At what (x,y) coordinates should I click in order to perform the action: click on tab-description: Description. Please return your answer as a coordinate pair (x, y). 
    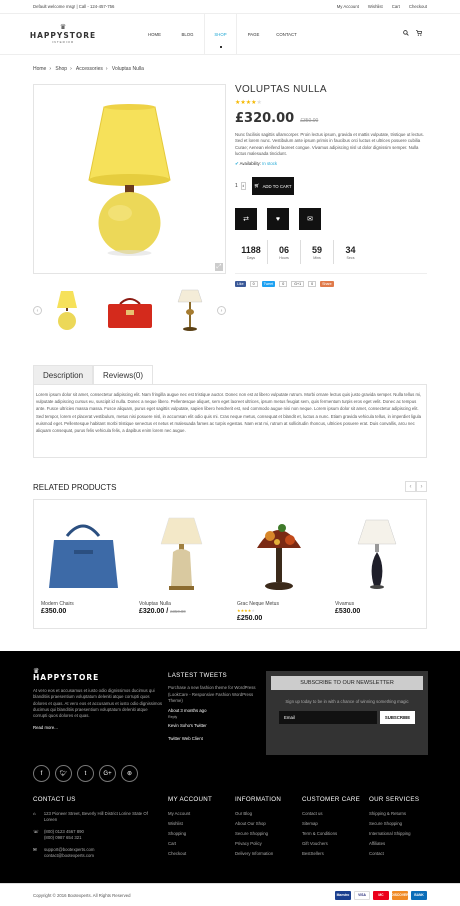
    Looking at the image, I should click on (63, 374).